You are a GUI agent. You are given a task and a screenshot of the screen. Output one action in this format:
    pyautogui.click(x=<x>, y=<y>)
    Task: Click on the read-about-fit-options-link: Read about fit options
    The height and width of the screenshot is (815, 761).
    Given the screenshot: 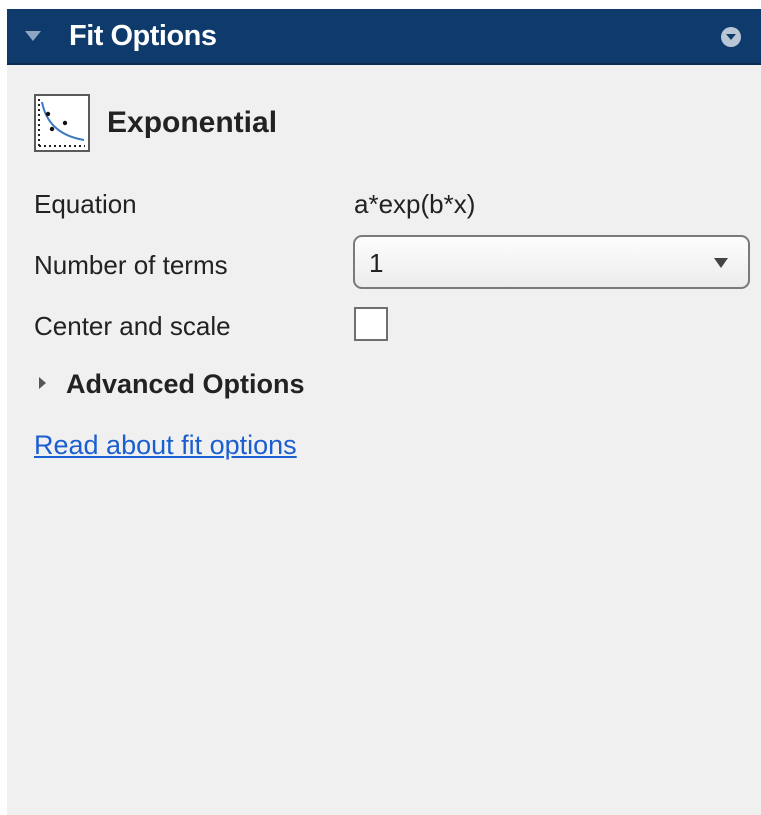 What is the action you would take?
    pyautogui.click(x=165, y=445)
    